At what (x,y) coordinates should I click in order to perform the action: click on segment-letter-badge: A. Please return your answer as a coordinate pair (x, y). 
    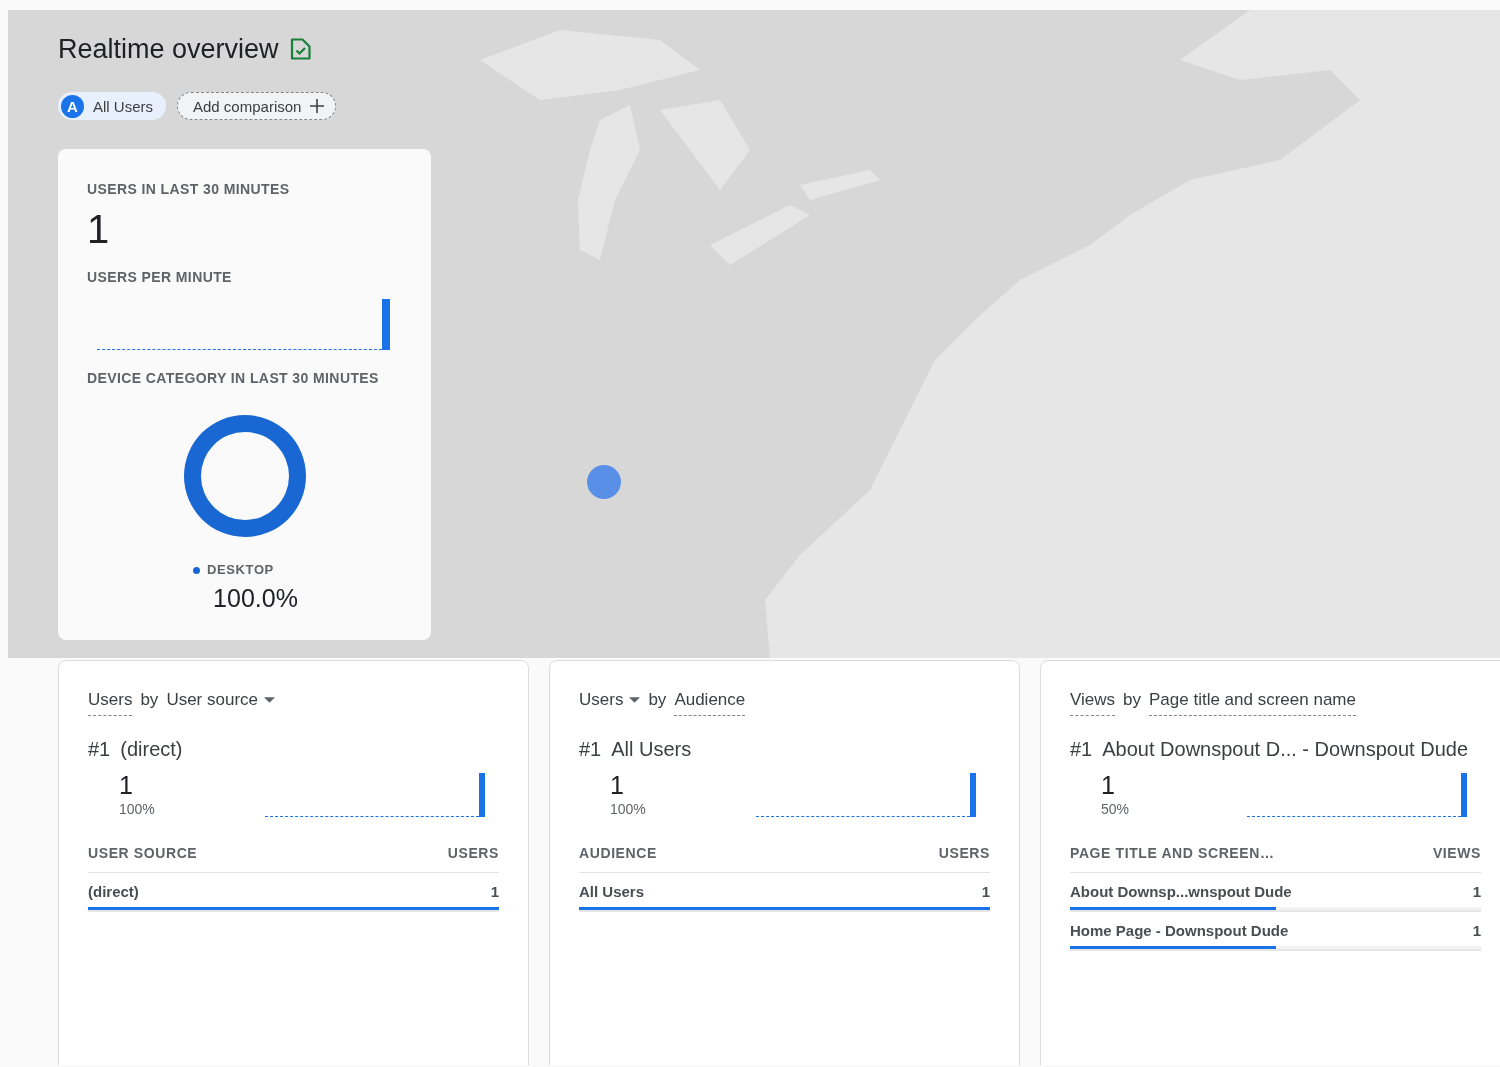
    Looking at the image, I should click on (72, 106).